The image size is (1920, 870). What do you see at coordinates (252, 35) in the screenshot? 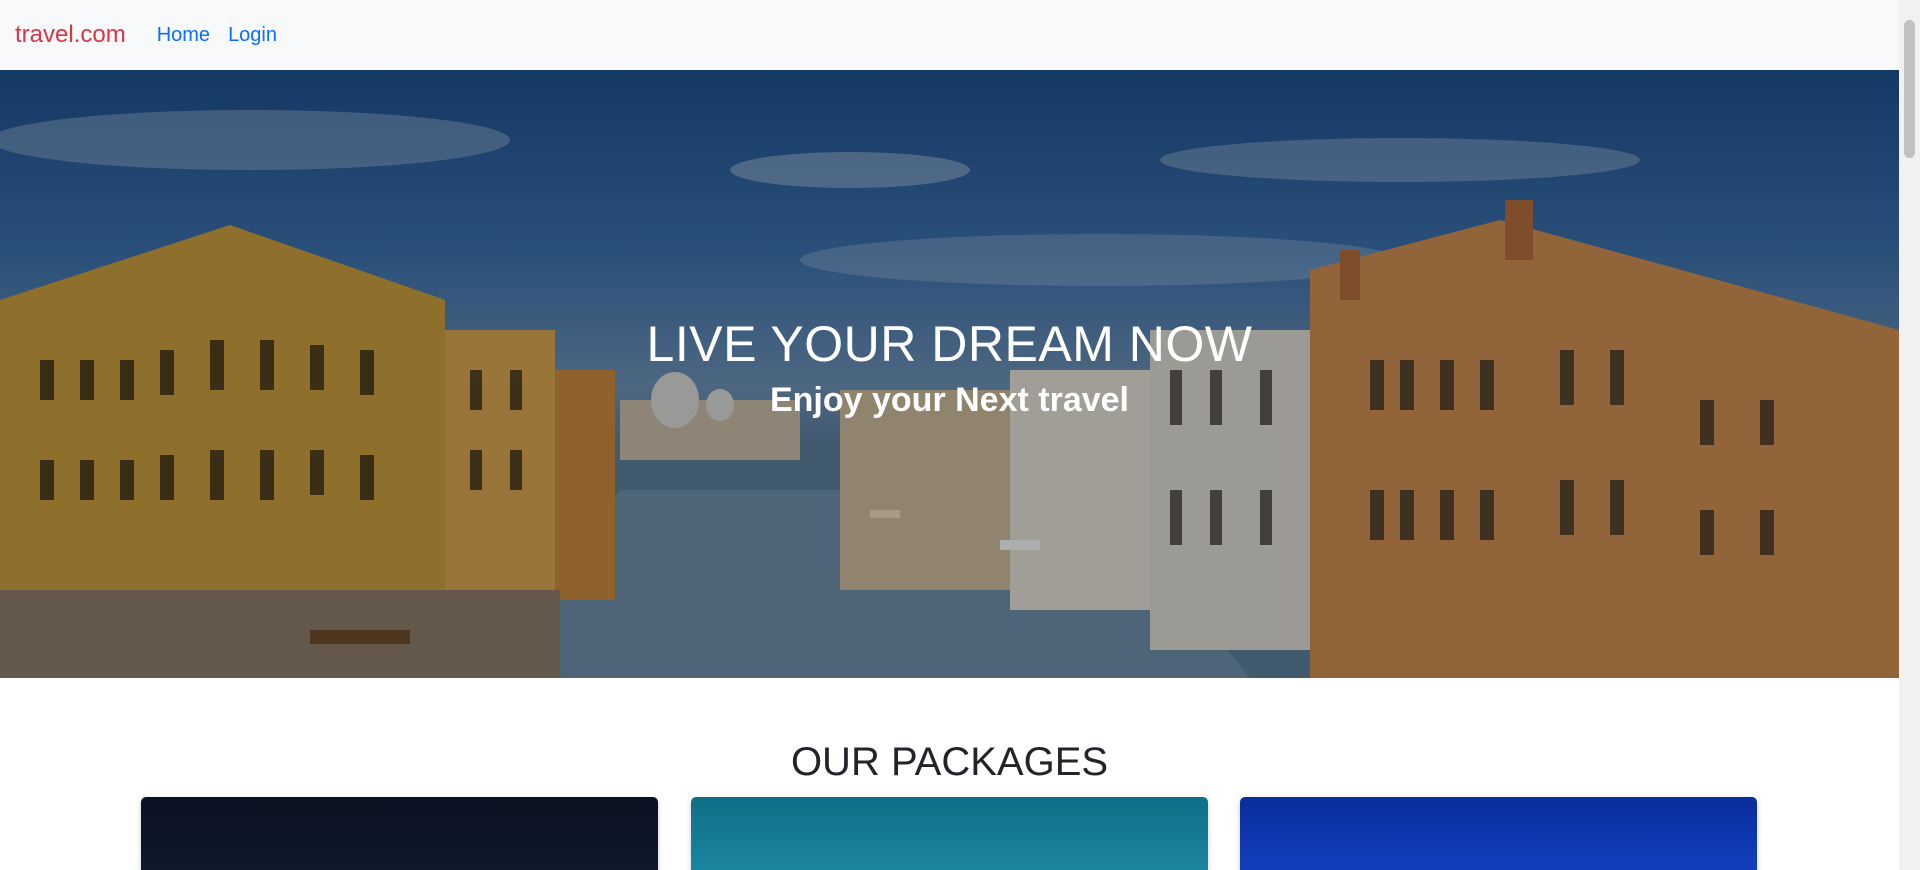
I see `nav-link-login: Login` at bounding box center [252, 35].